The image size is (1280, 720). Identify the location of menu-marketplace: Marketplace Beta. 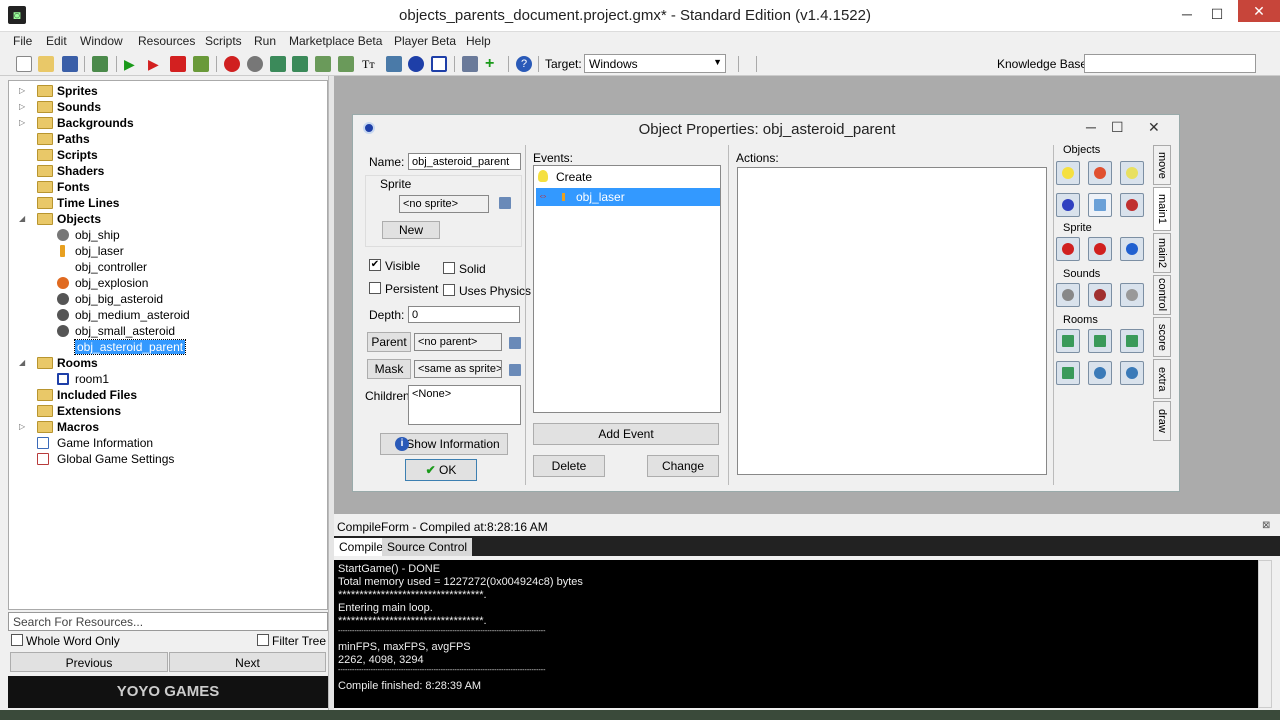
(335, 41).